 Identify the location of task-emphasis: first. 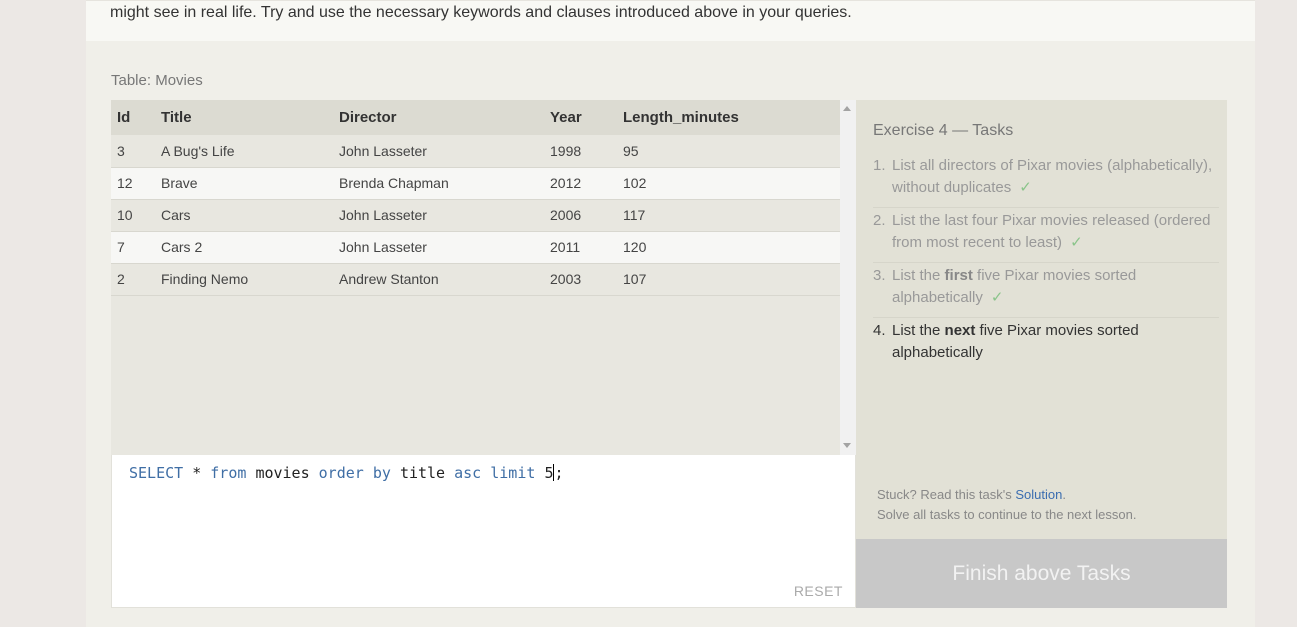
(958, 275).